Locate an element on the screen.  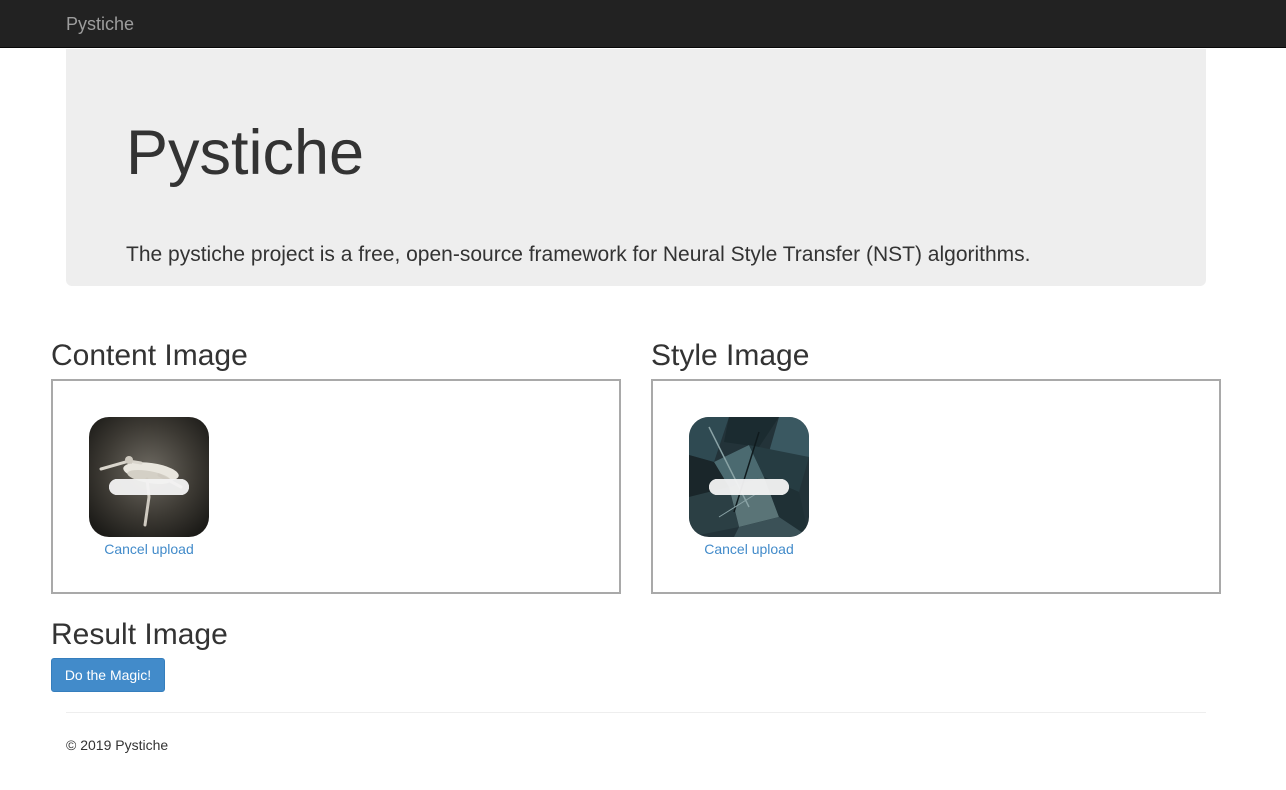
ballerina-thumbnail-image is located at coordinates (149, 477).